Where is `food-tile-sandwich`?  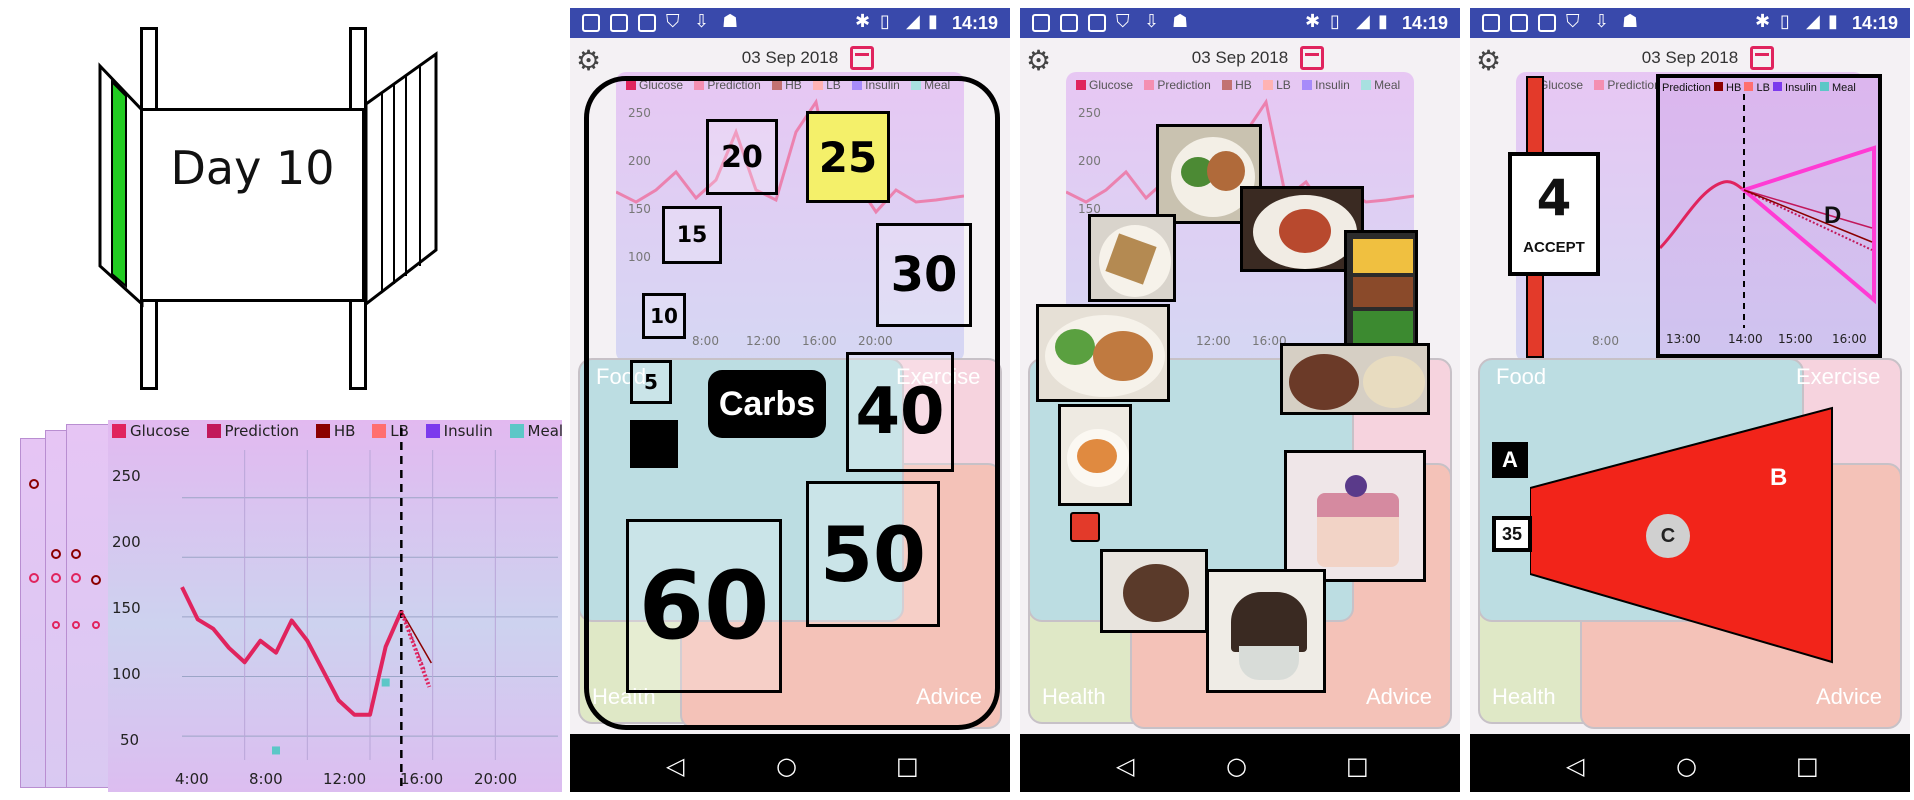
food-tile-sandwich is located at coordinates (1132, 258).